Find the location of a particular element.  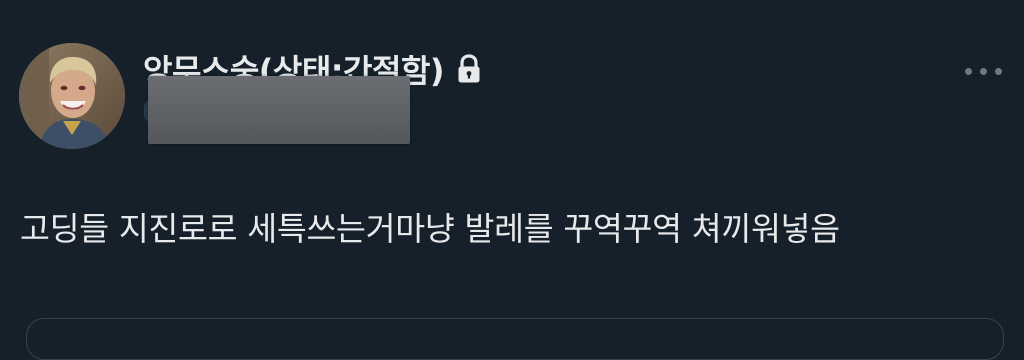

avatar is located at coordinates (72, 96).